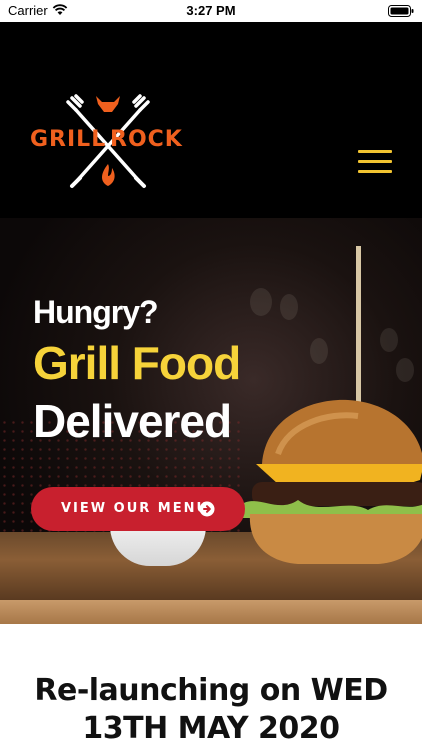  Describe the element at coordinates (96, 312) in the screenshot. I see `hero-headline-hungry: Hungry?` at that location.